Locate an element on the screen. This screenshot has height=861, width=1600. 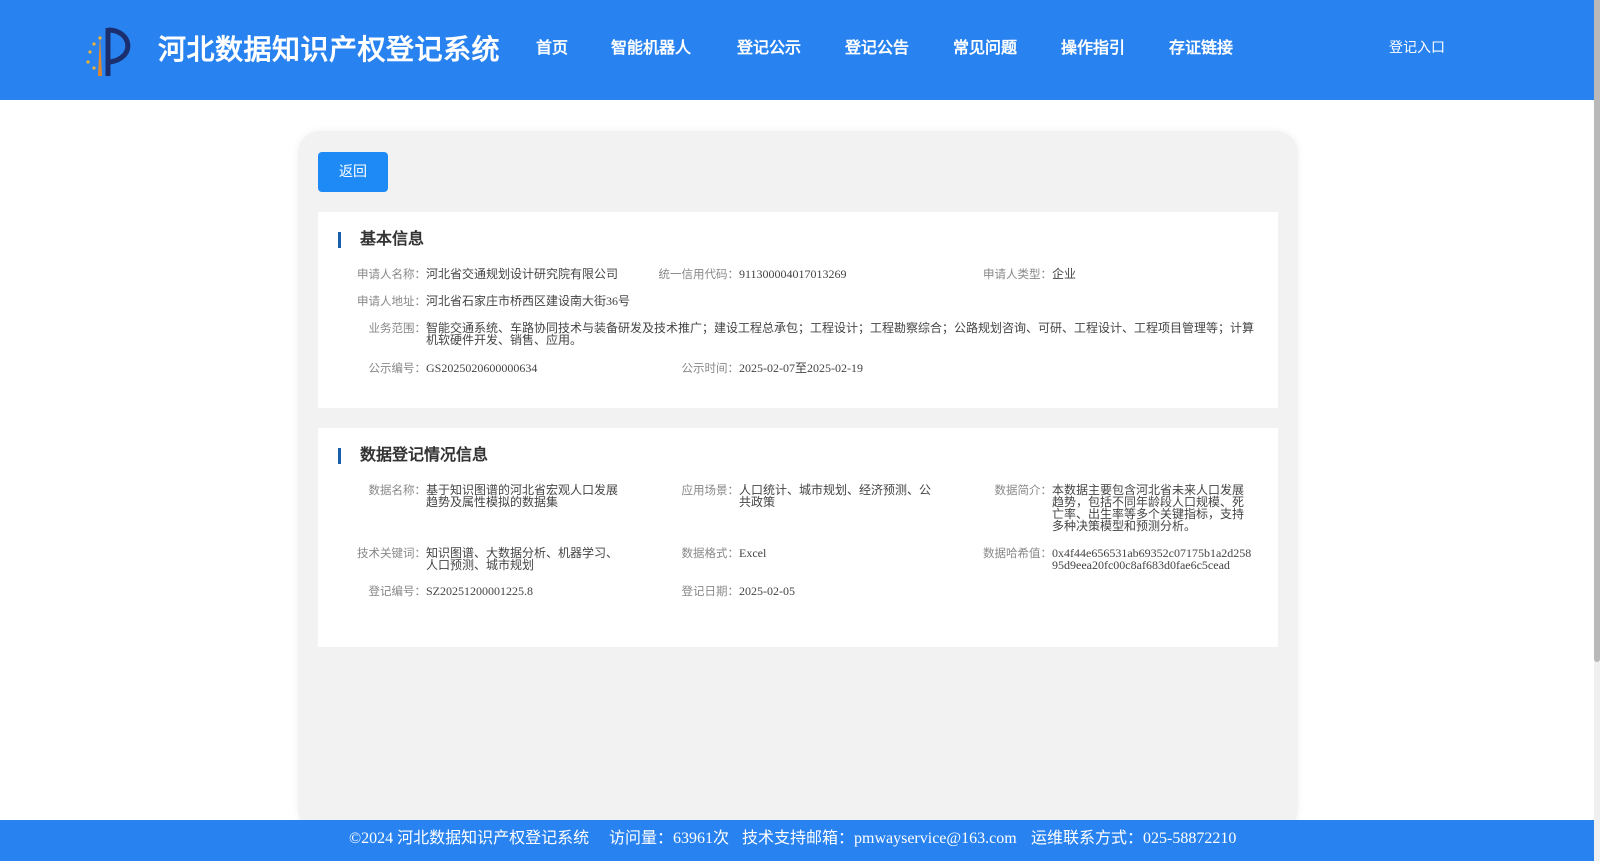
notice-number-value: GS2025020600000634 is located at coordinates (482, 368).